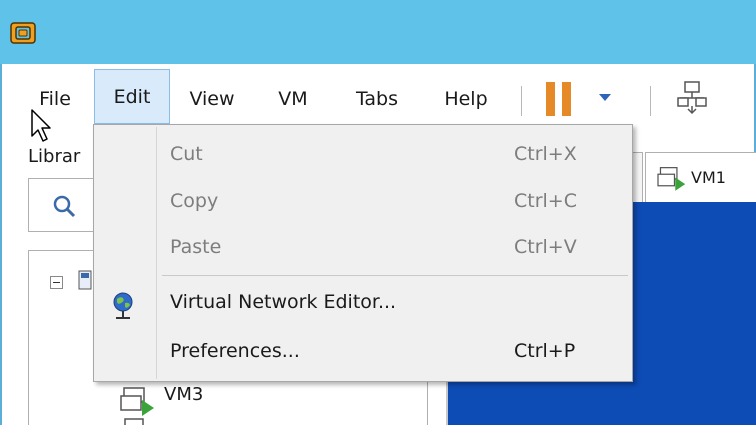  I want to click on menu-tabs: Tabs, so click(377, 99).